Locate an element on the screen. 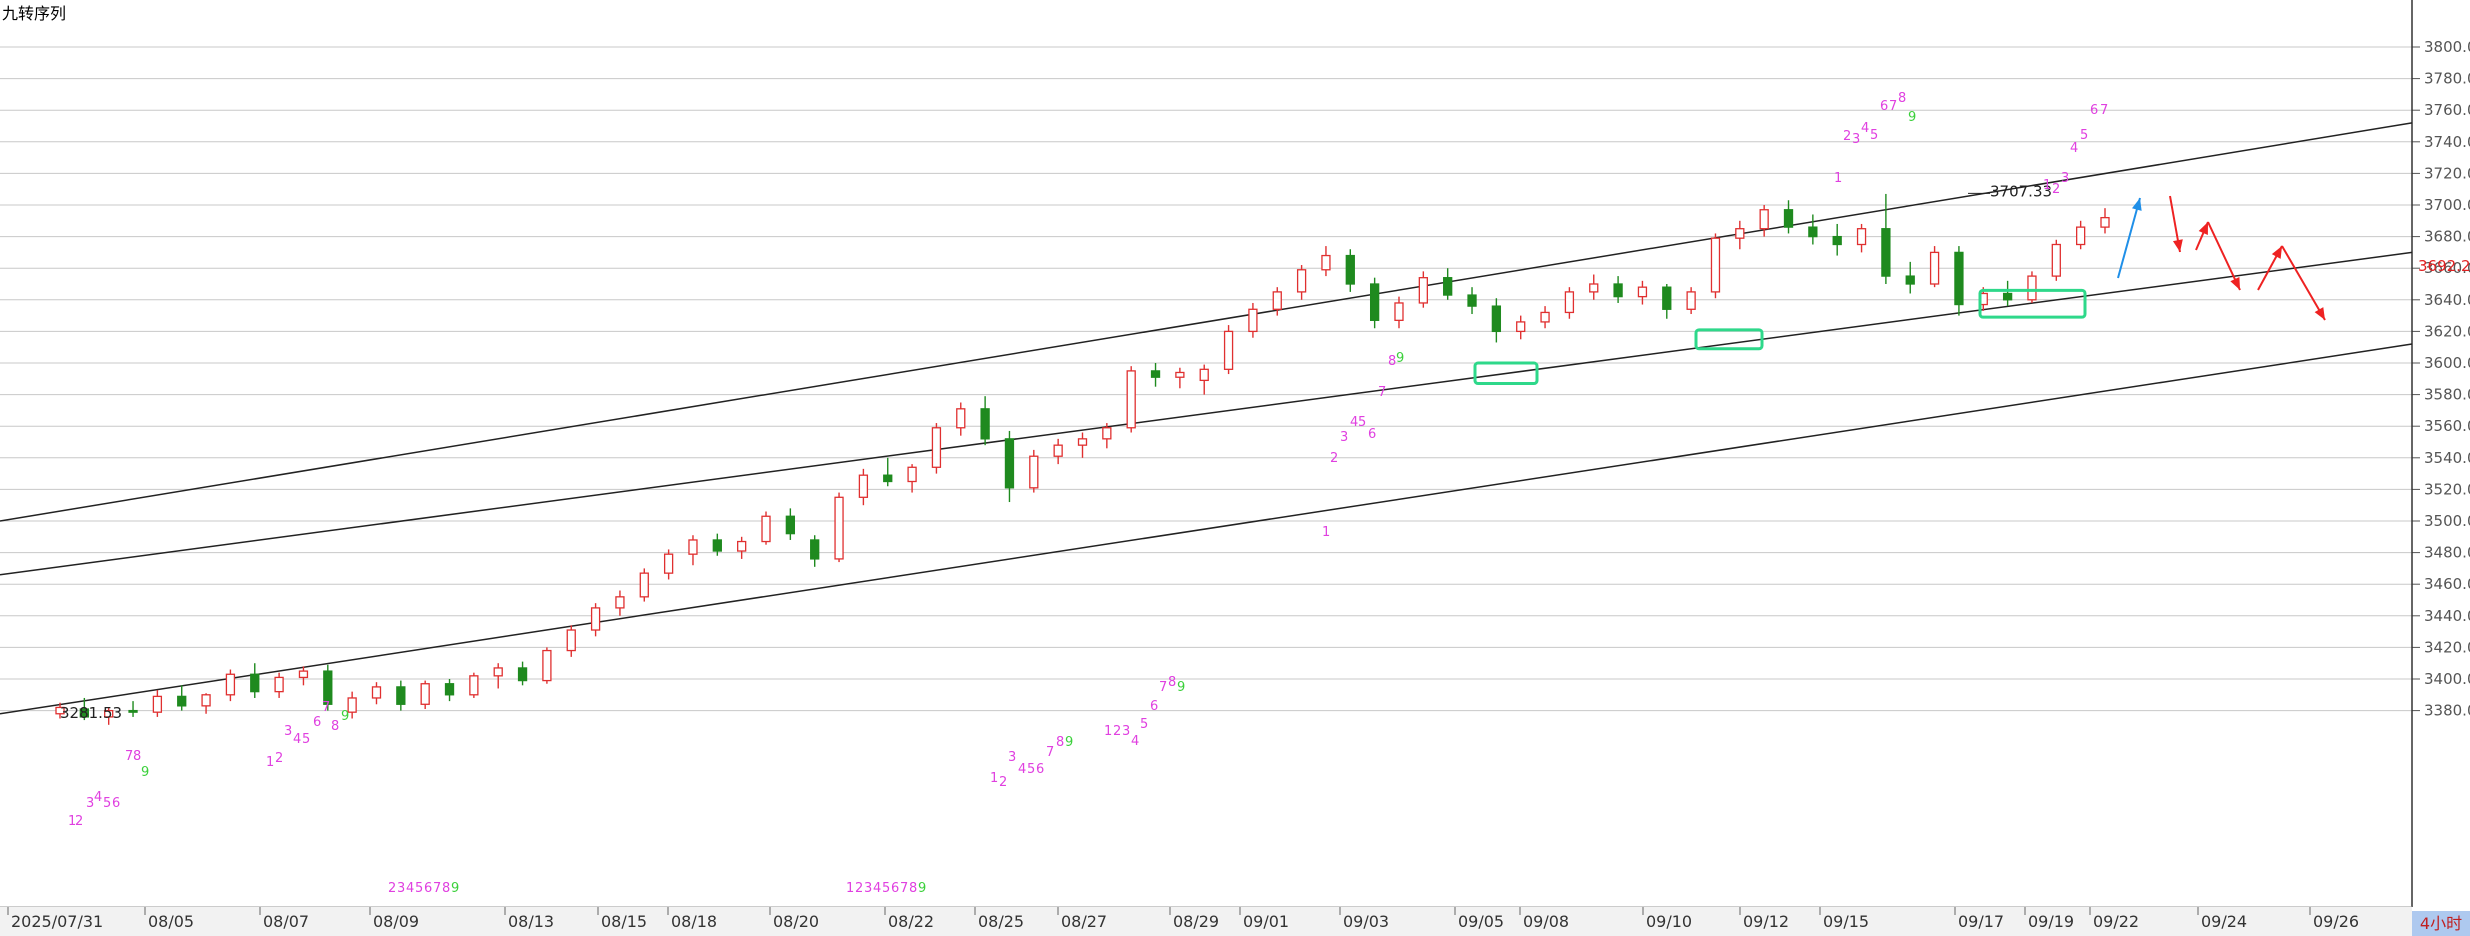  interval-badge: 4小时 is located at coordinates (2441, 923).